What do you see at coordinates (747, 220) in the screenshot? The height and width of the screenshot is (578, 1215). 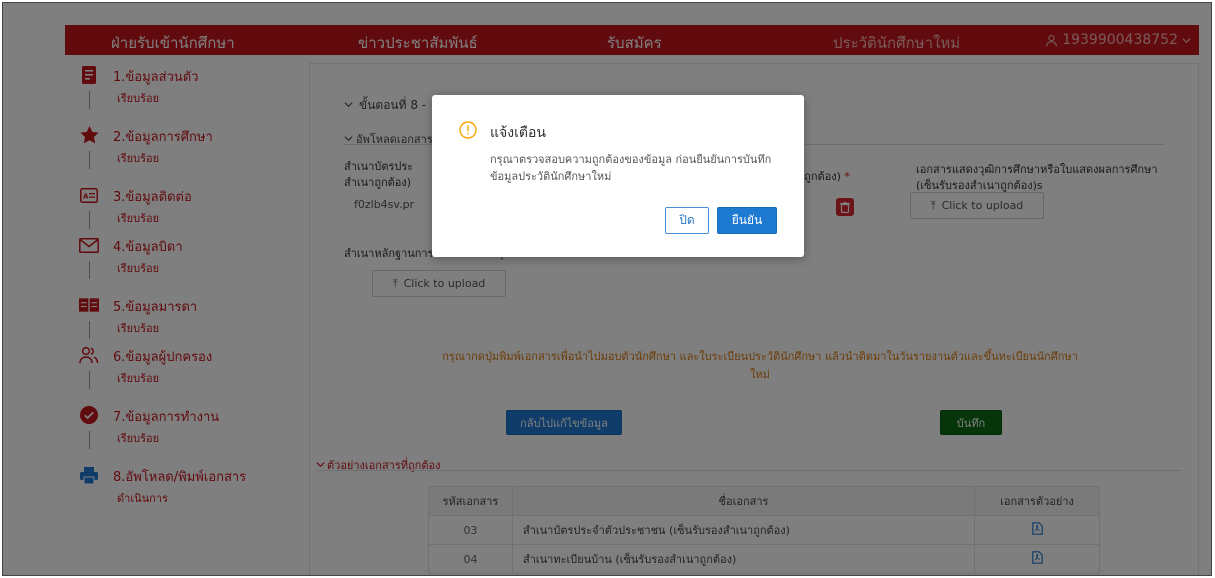 I see `dialog-confirm-button: ยืนยัน` at bounding box center [747, 220].